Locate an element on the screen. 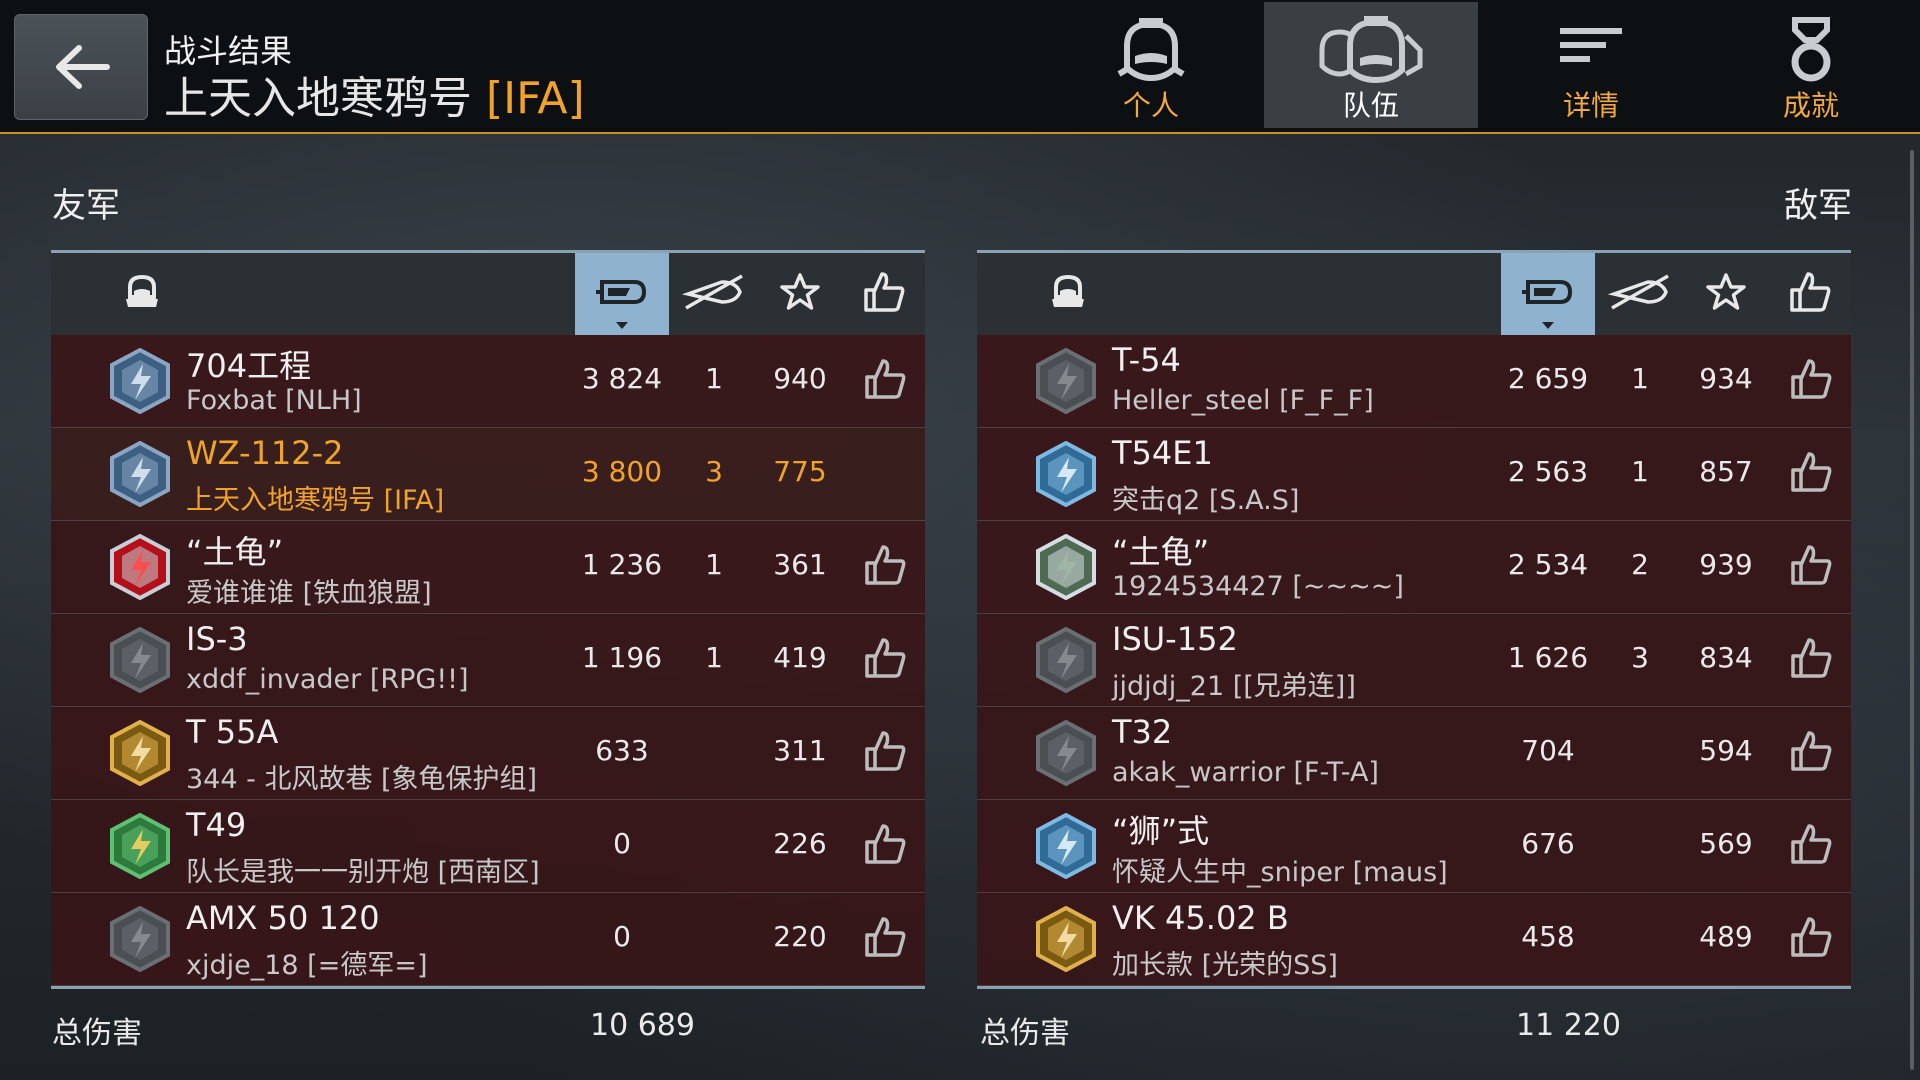 This screenshot has width=1920, height=1080. damage-value: 3 800 is located at coordinates (622, 471).